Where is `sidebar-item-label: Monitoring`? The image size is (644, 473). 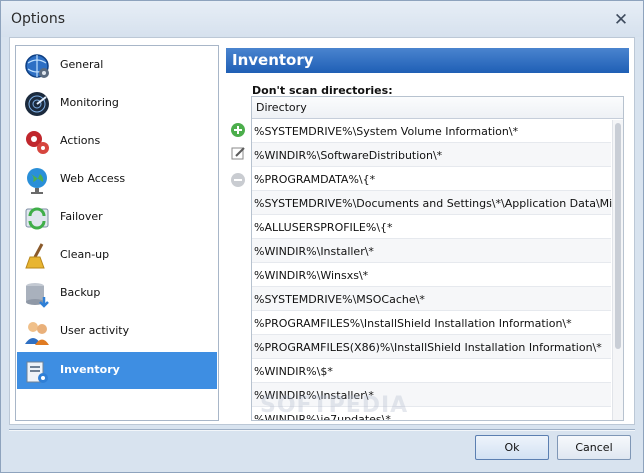
sidebar-item-label: Monitoring is located at coordinates (89, 102).